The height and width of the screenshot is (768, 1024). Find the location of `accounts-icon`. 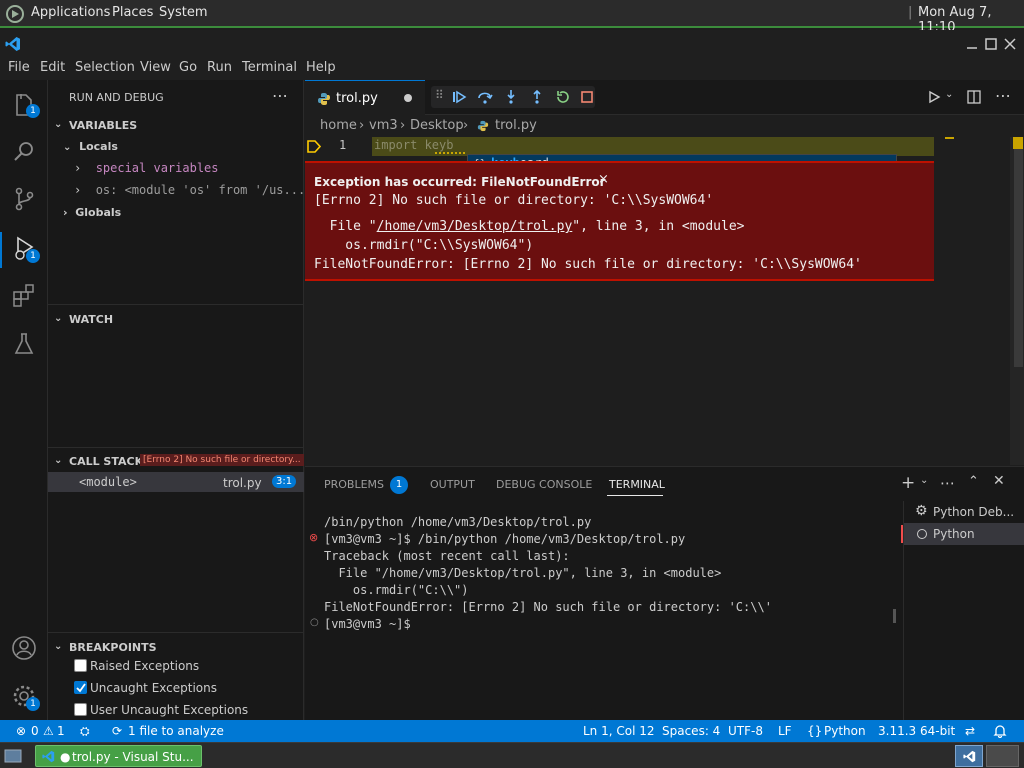

accounts-icon is located at coordinates (24, 648).